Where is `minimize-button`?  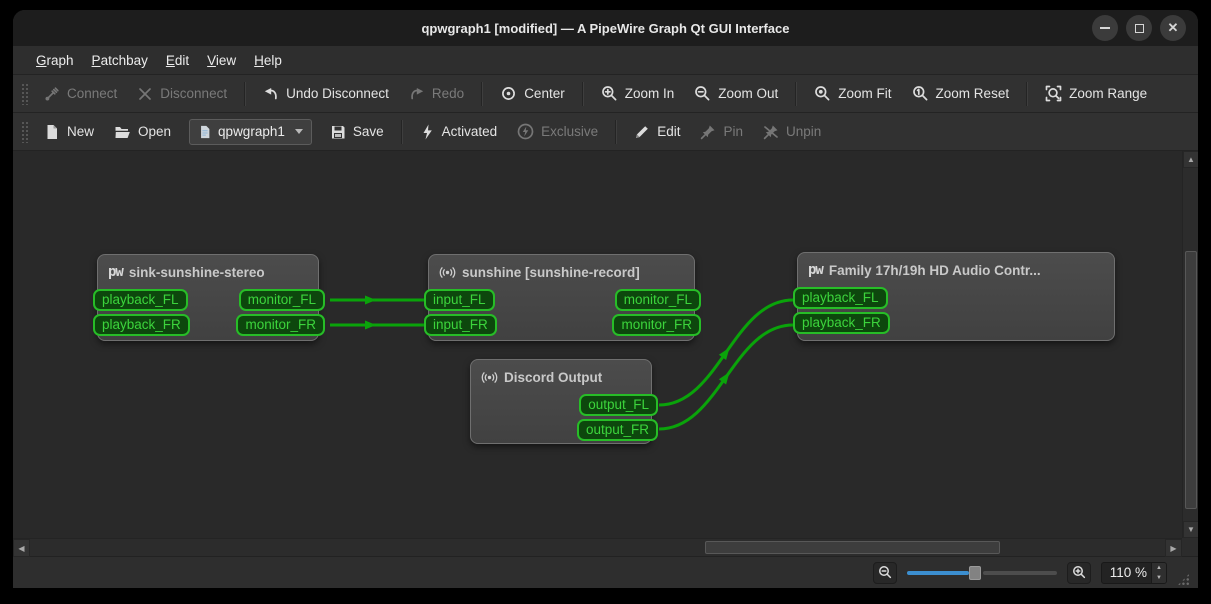 minimize-button is located at coordinates (1105, 28).